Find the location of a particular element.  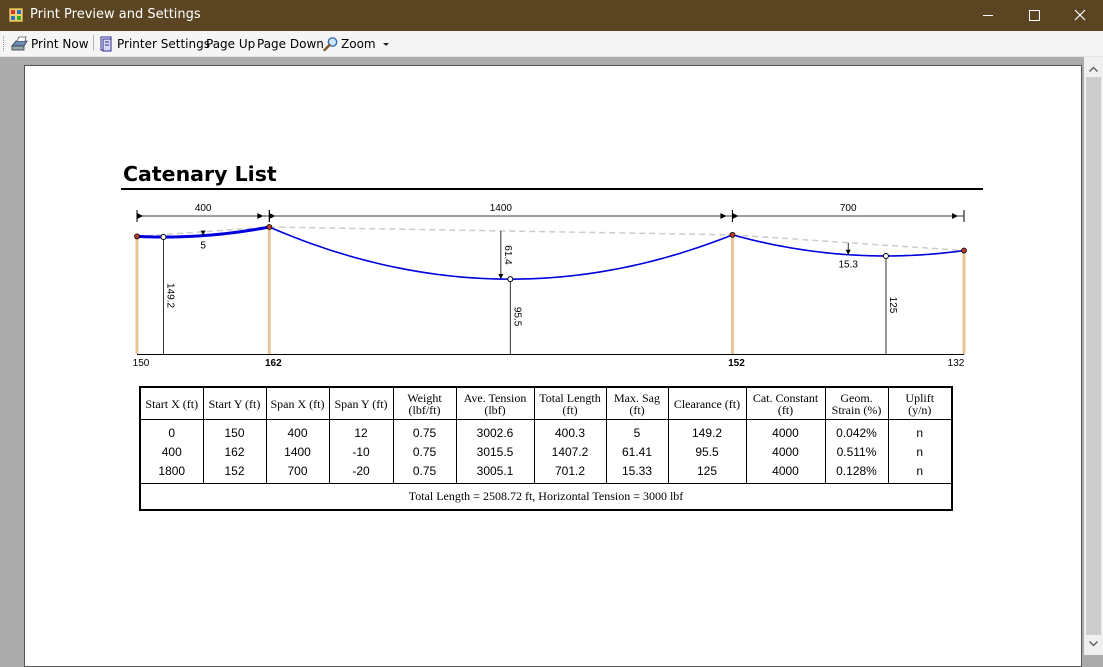

sag-label: 61.4 is located at coordinates (507, 255).